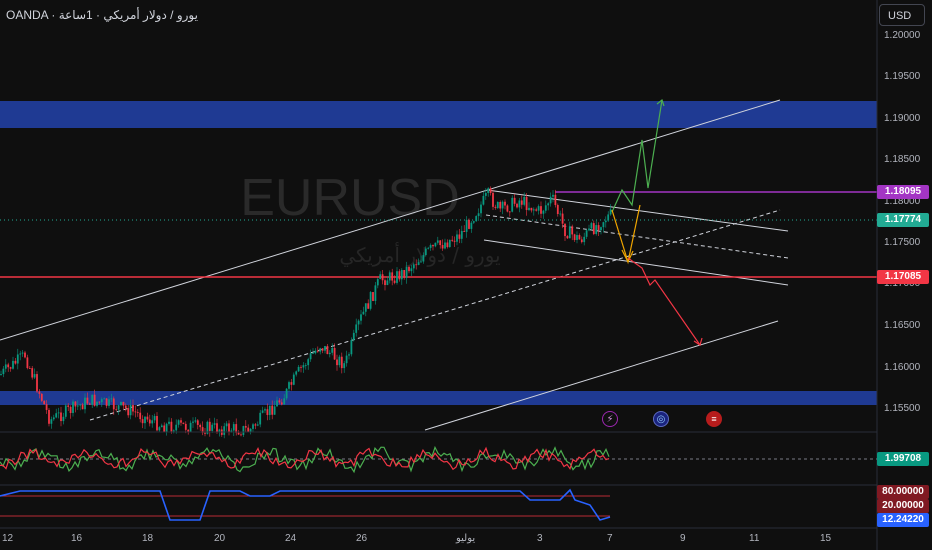 The image size is (932, 550). What do you see at coordinates (683, 538) in the screenshot?
I see `time-label: 9` at bounding box center [683, 538].